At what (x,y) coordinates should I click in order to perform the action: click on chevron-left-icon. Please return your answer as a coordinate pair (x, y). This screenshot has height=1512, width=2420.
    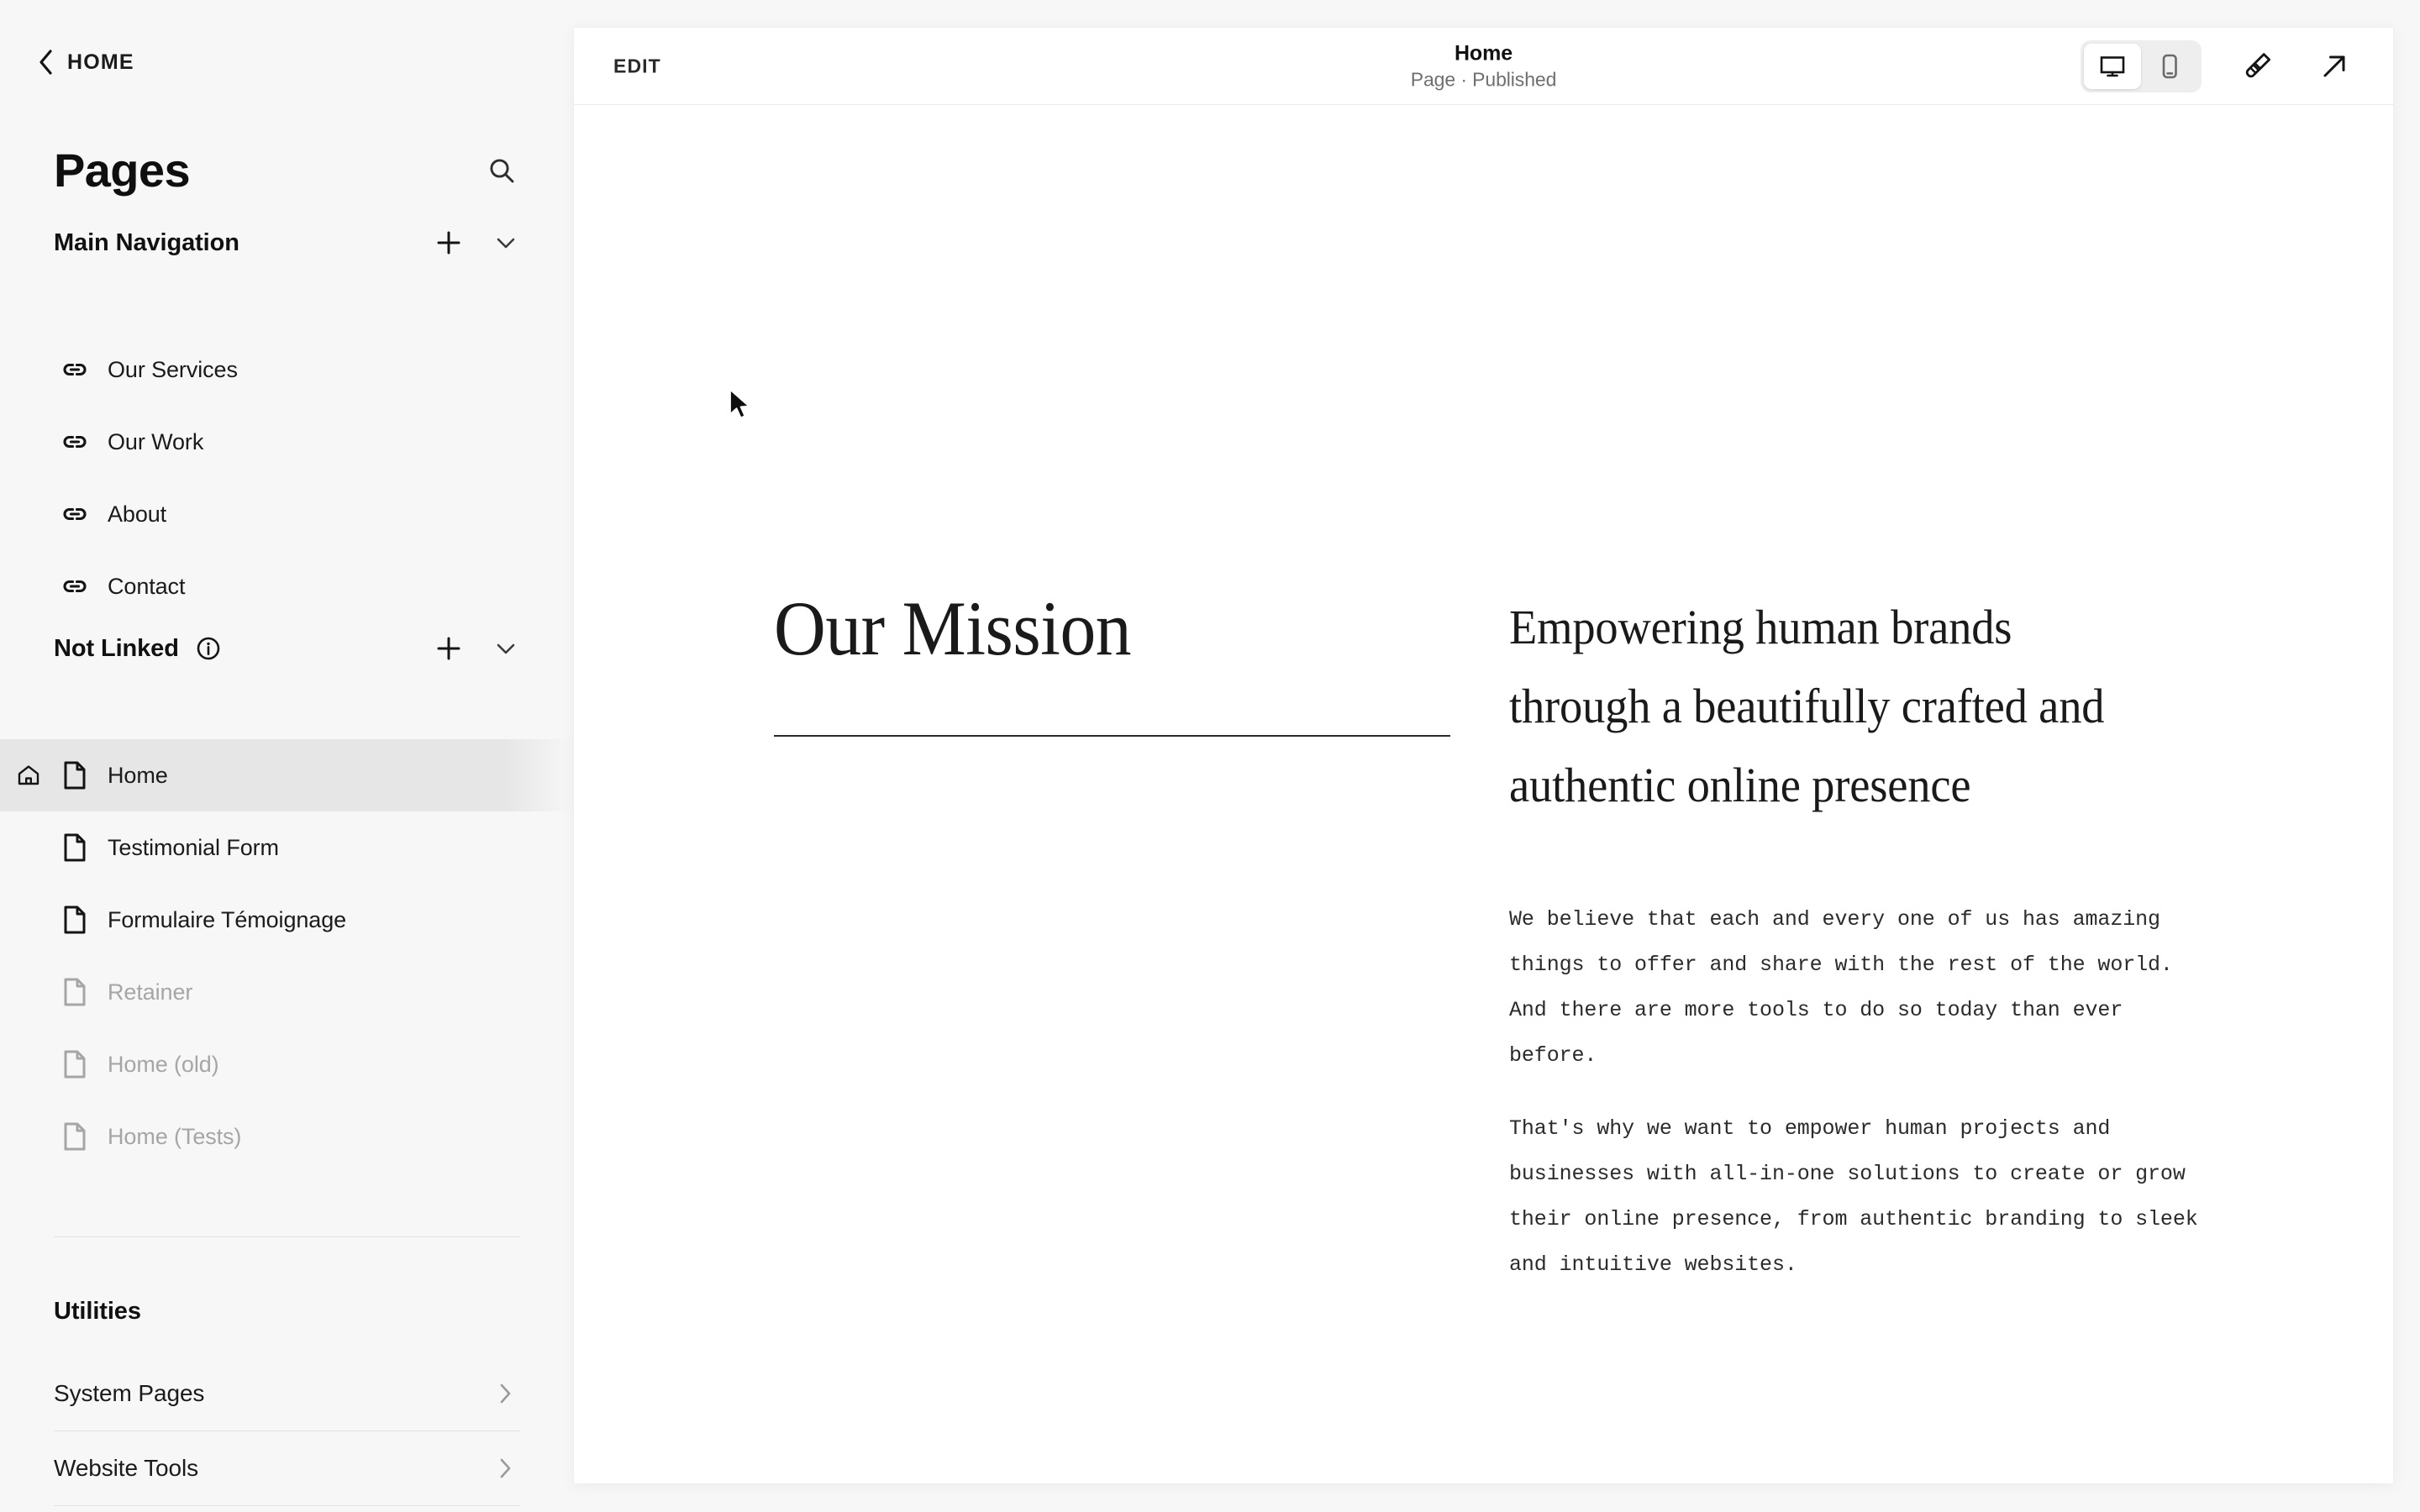
    Looking at the image, I should click on (45, 62).